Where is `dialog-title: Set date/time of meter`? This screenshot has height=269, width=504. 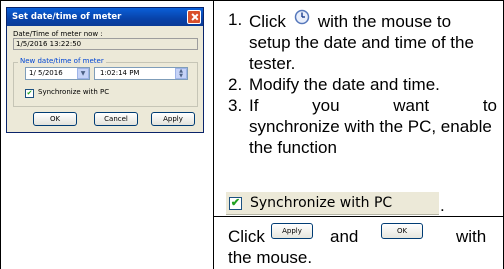 dialog-title: Set date/time of meter is located at coordinates (105, 17).